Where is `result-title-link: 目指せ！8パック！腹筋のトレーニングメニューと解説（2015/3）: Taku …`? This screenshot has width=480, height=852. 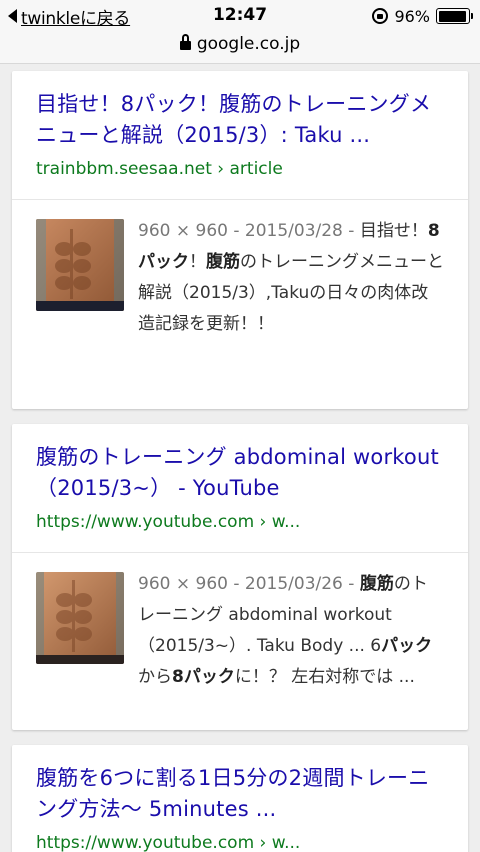 result-title-link: 目指せ！8パック！腹筋のトレーニングメニューと解説（2015/3）: Taku … is located at coordinates (240, 120).